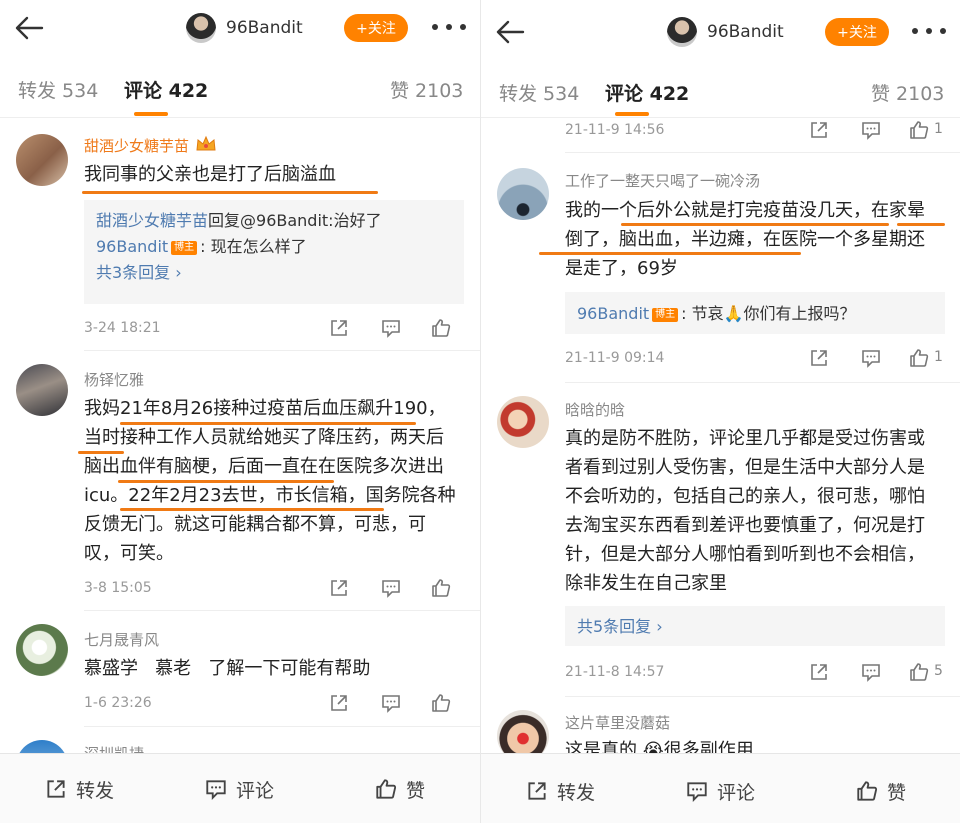  I want to click on comment-author: 这片草里没蘑菇, so click(617, 722).